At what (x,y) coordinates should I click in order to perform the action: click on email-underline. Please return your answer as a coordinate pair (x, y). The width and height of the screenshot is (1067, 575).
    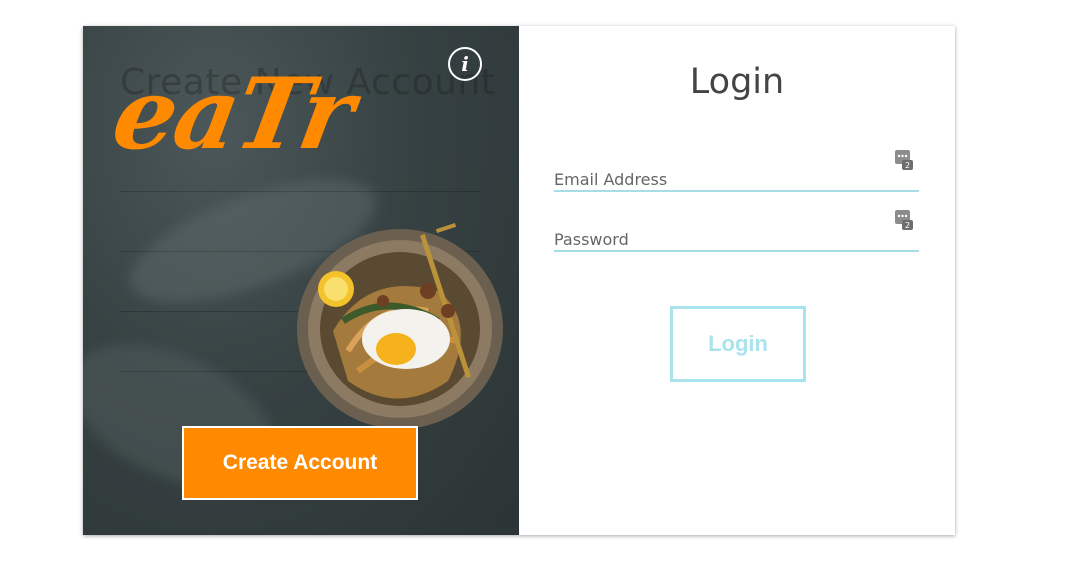
    Looking at the image, I should click on (736, 191).